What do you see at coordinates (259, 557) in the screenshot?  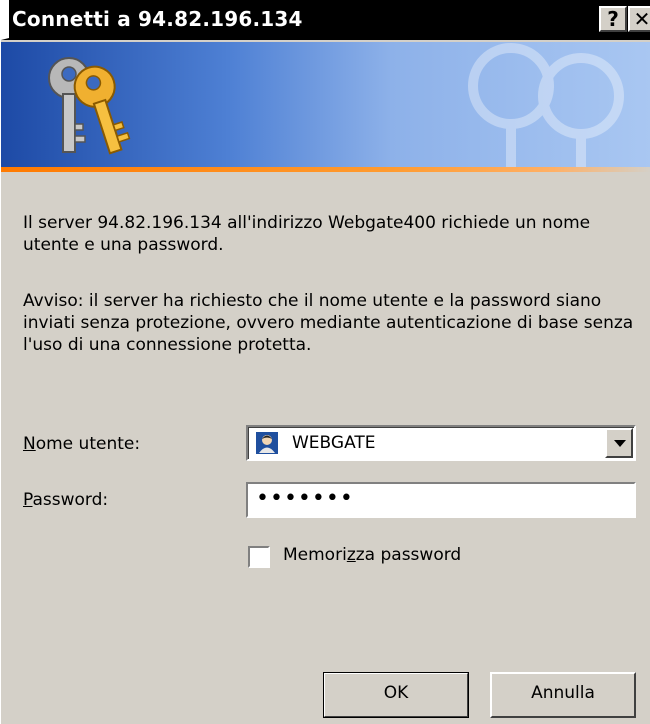 I see `remember-password-checkbox` at bounding box center [259, 557].